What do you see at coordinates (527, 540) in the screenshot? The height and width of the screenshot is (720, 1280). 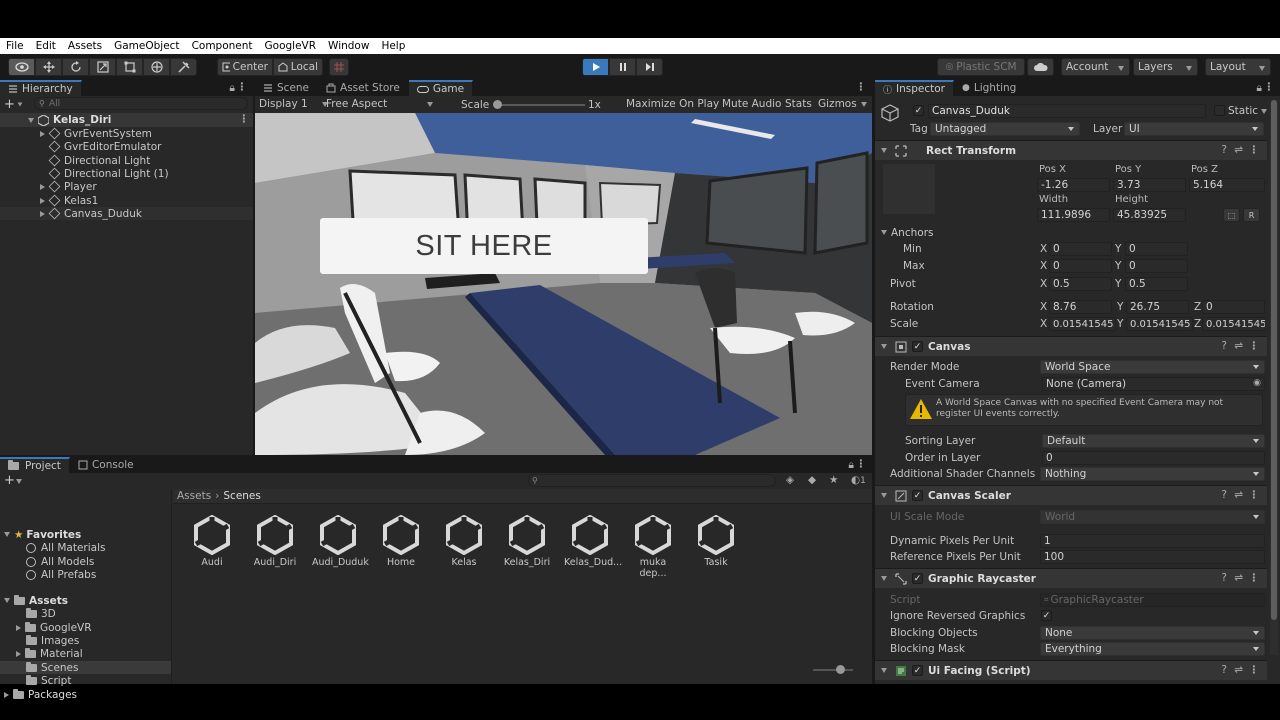 I see `scene-asset: Kelas_Diri` at bounding box center [527, 540].